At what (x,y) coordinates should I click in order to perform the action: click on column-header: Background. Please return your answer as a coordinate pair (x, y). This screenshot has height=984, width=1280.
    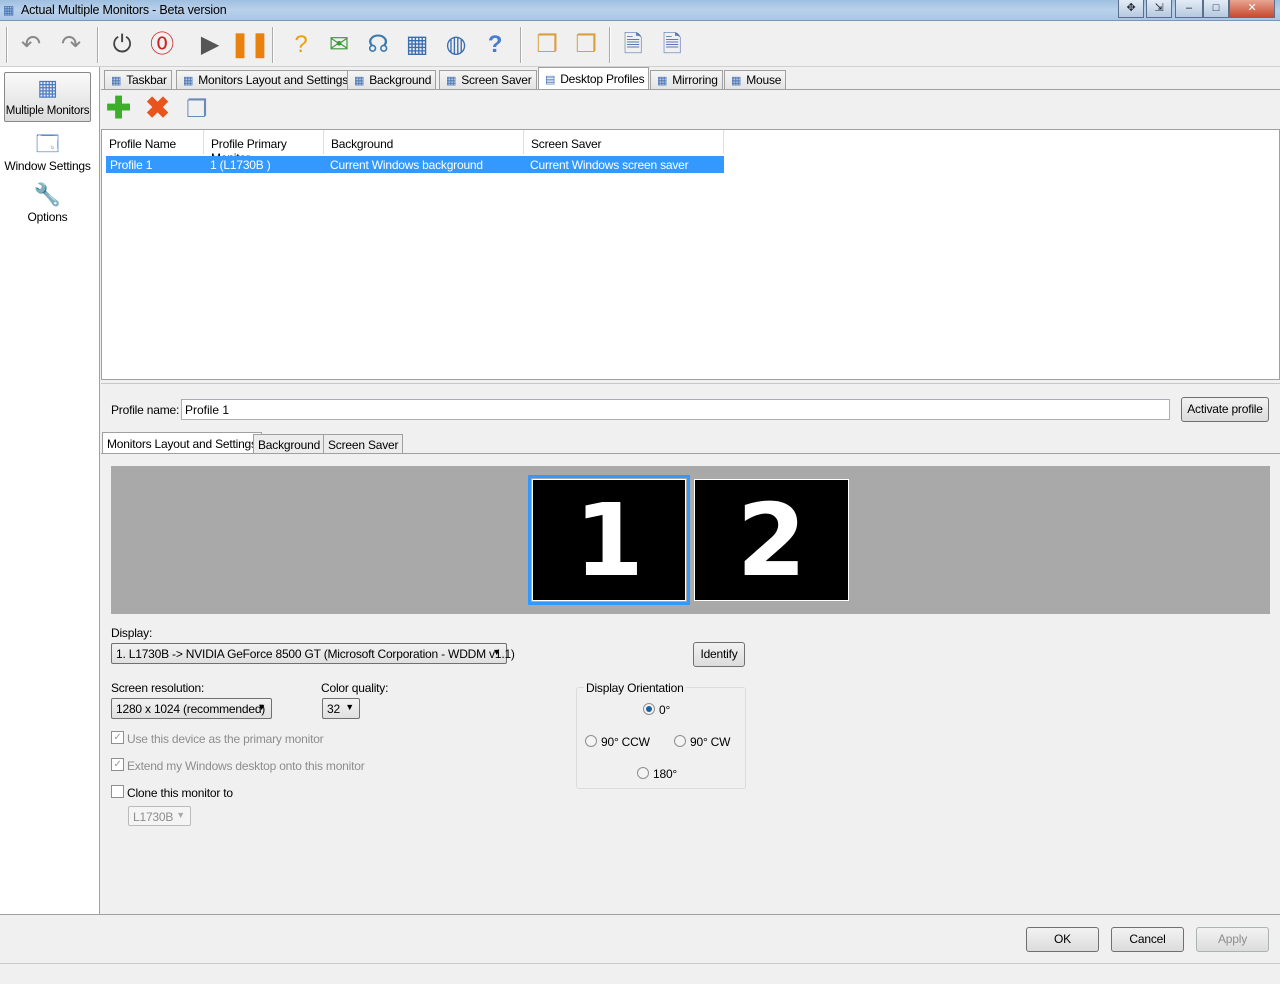
    Looking at the image, I should click on (424, 142).